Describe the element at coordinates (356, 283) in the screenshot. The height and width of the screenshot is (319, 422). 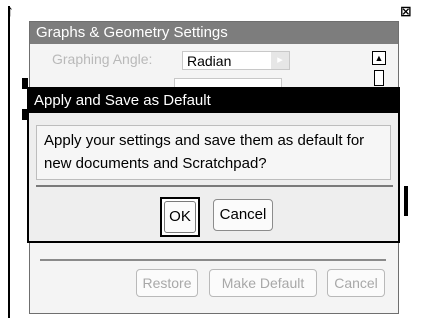
I see `settings-cancel-button: Cancel` at that location.